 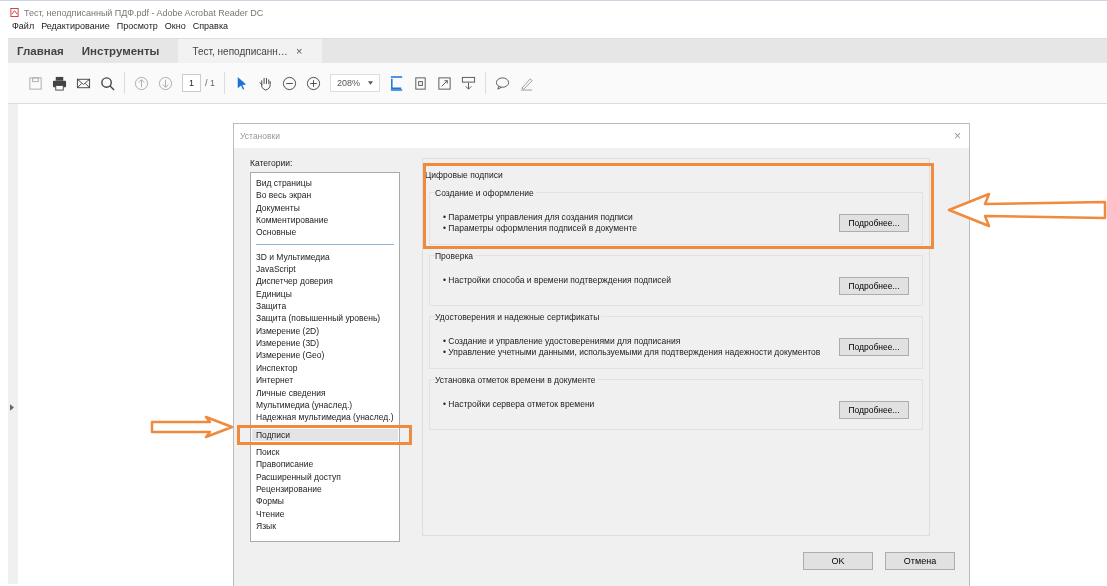 I want to click on category-item: Личные сведения, so click(x=325, y=392).